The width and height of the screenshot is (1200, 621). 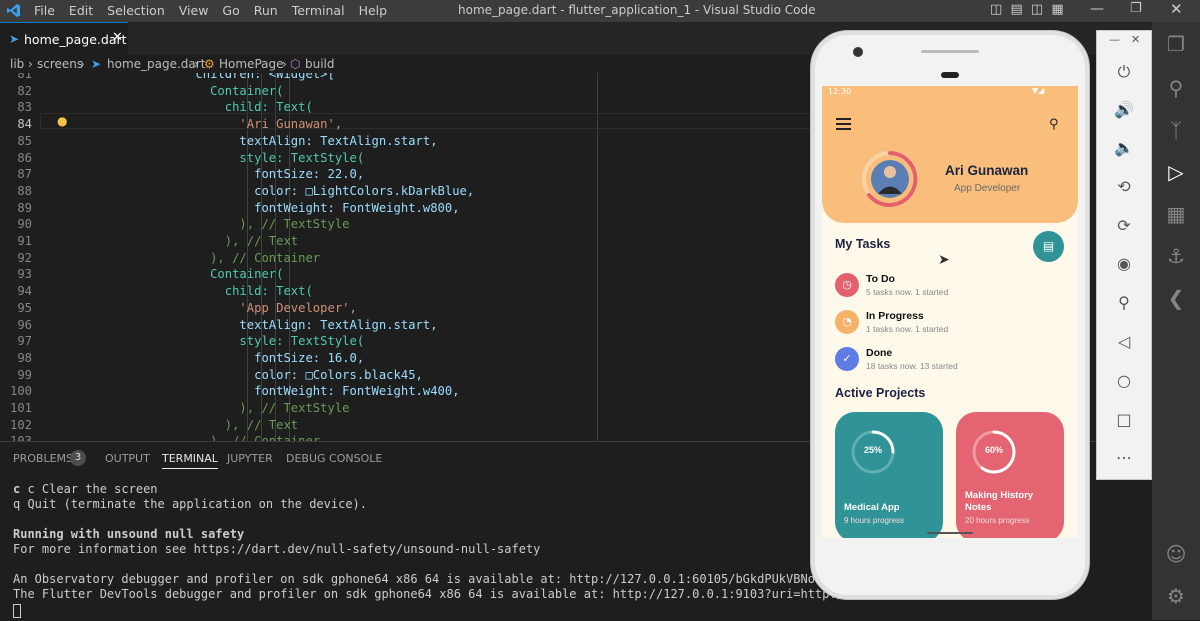 I want to click on run-debug-icon: ▷, so click(x=1176, y=172).